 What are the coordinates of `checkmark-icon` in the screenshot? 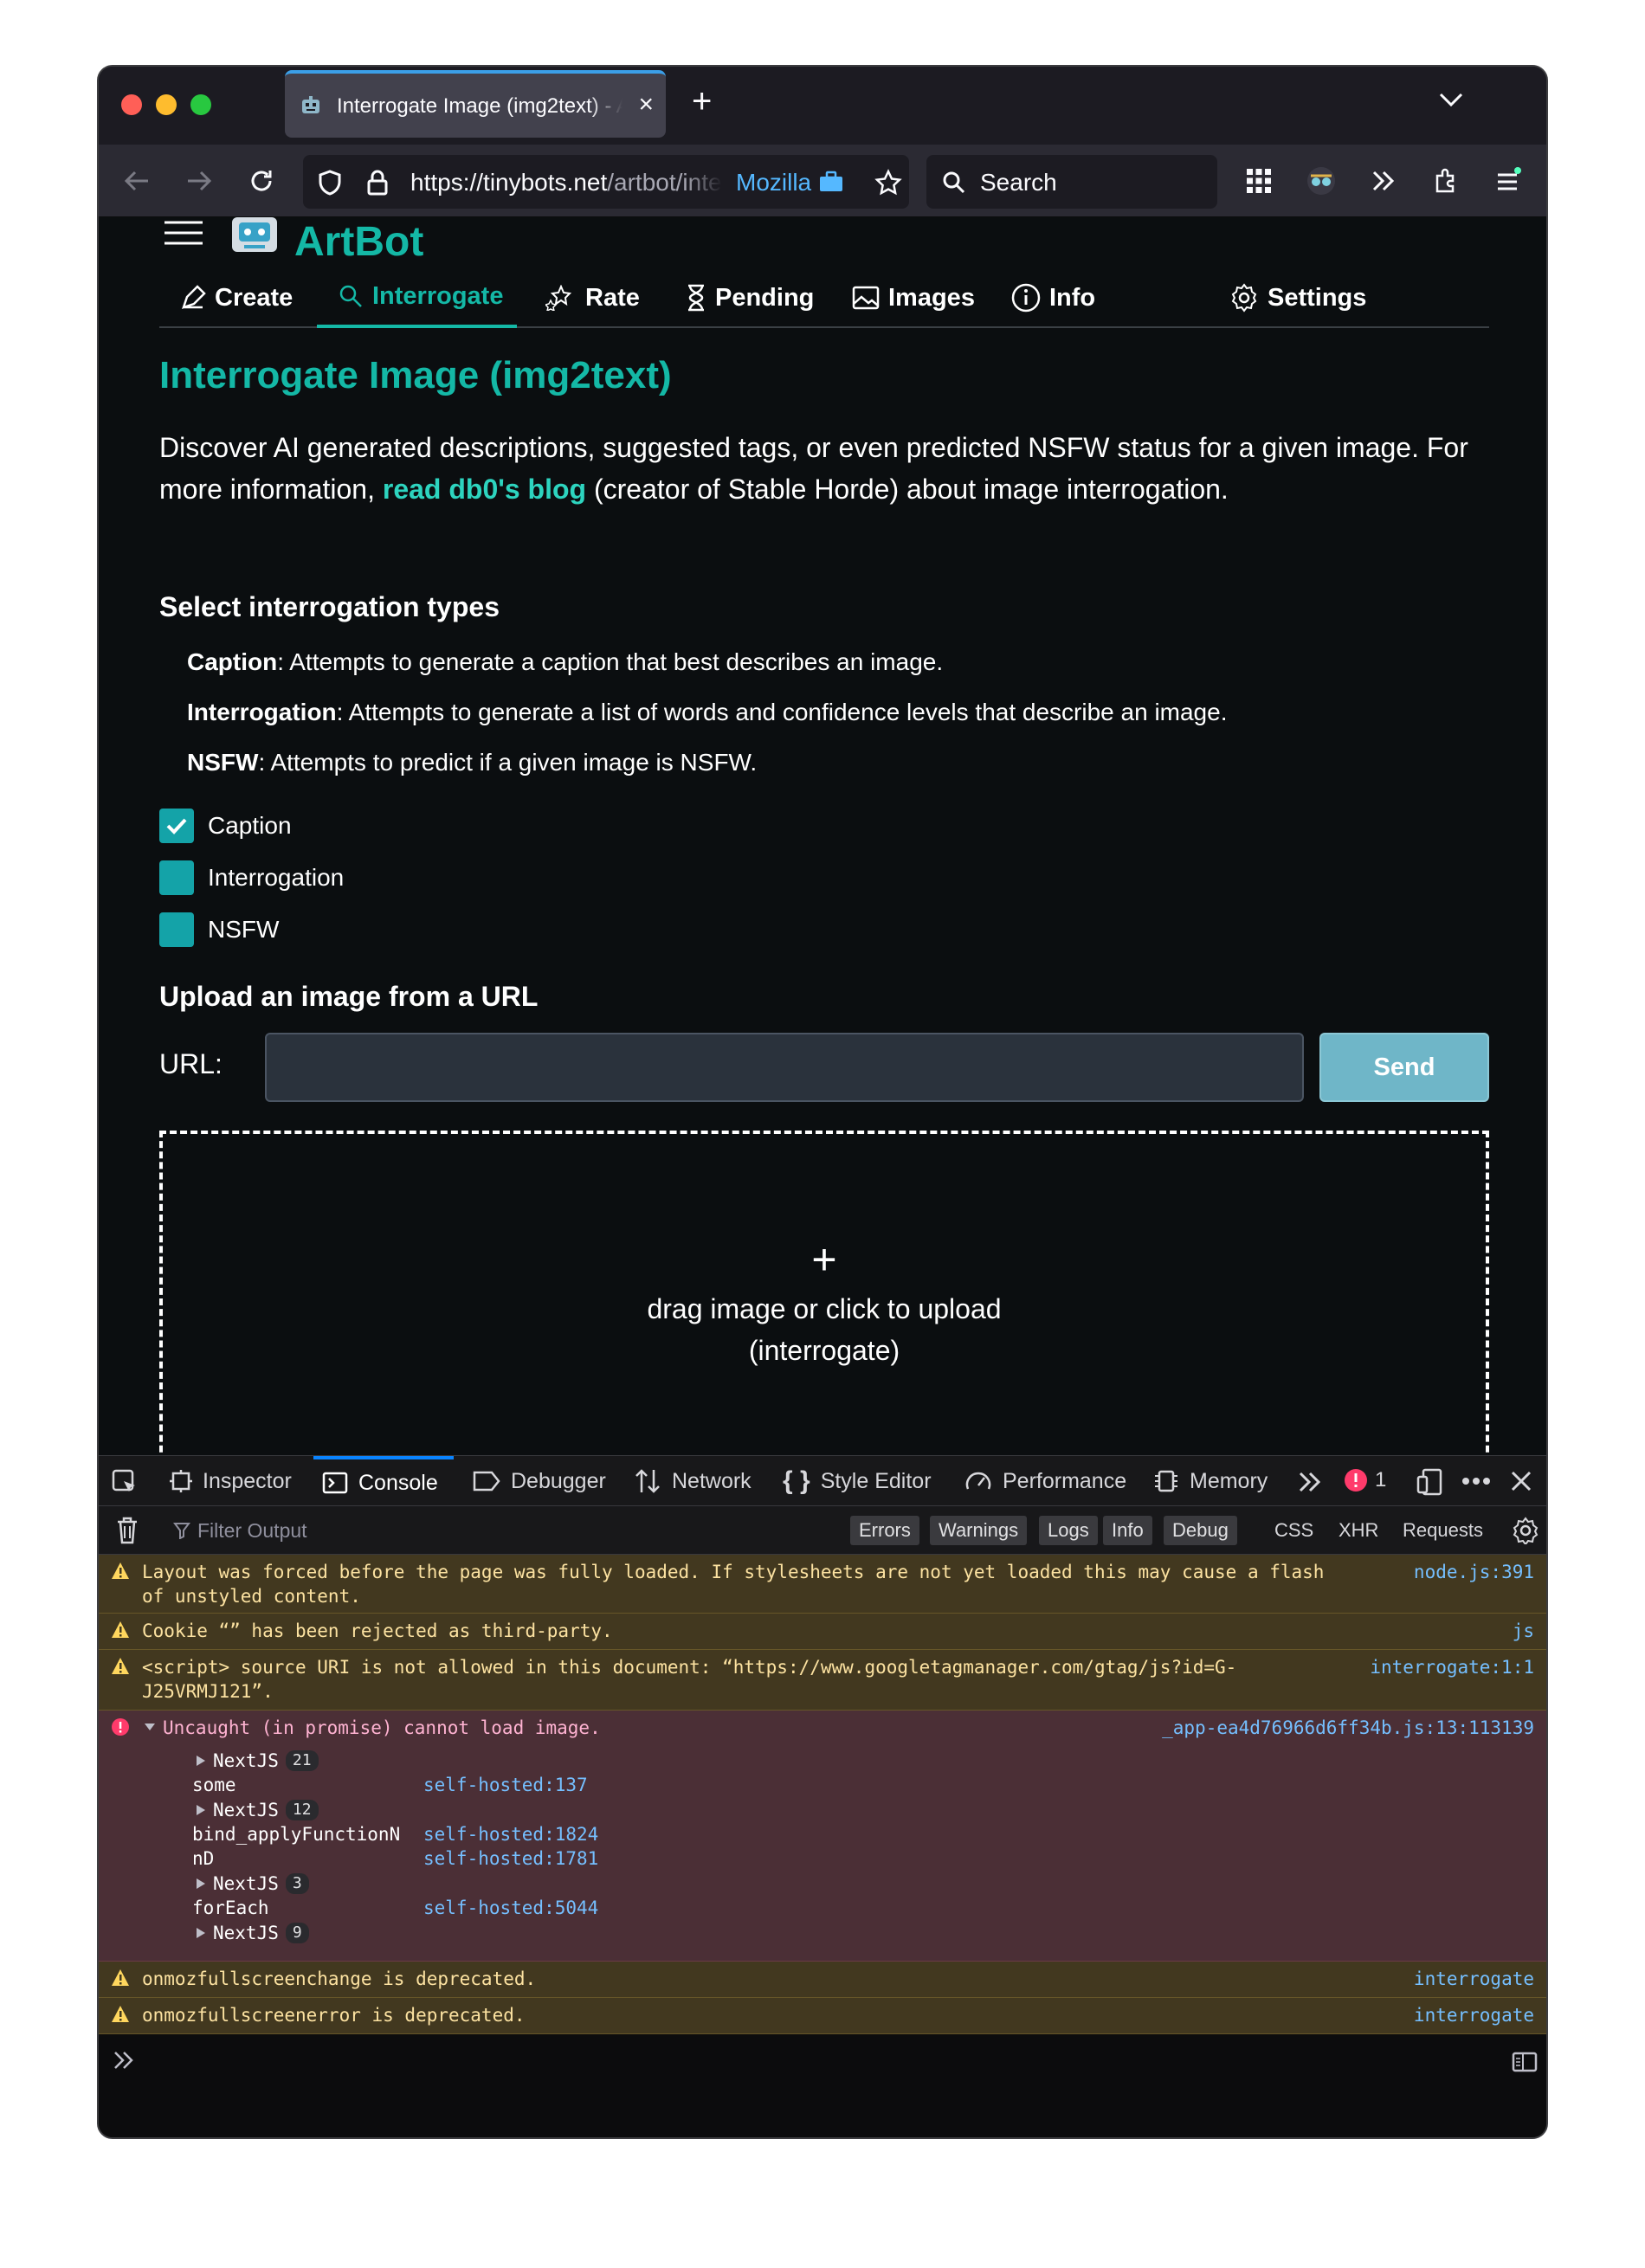 It's located at (176, 826).